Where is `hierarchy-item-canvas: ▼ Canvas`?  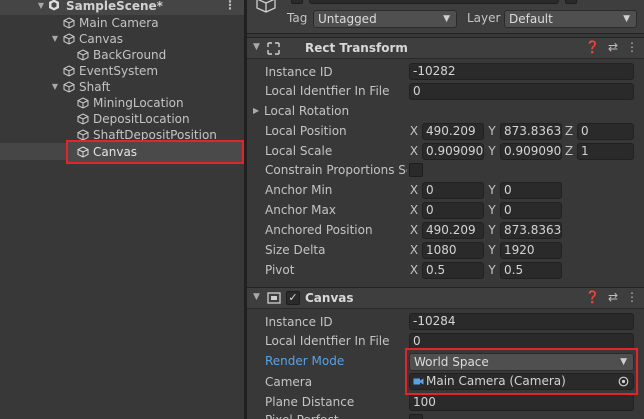 hierarchy-item-canvas: ▼ Canvas is located at coordinates (122, 39).